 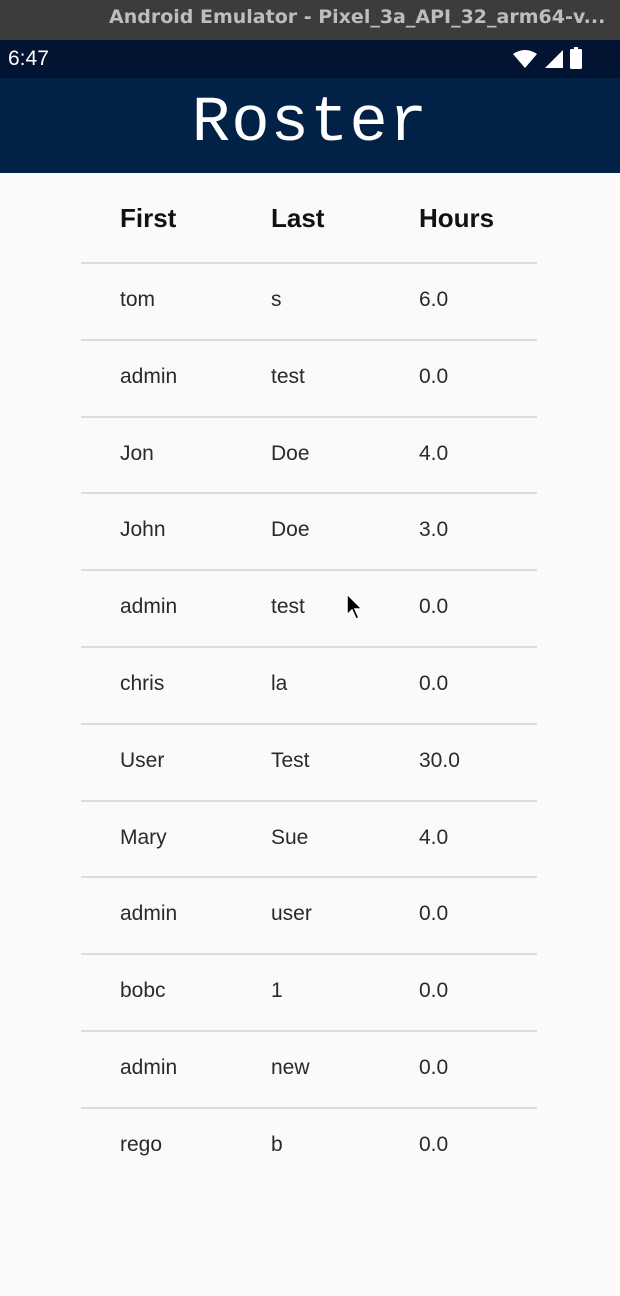 What do you see at coordinates (279, 683) in the screenshot?
I see `cell-last: la` at bounding box center [279, 683].